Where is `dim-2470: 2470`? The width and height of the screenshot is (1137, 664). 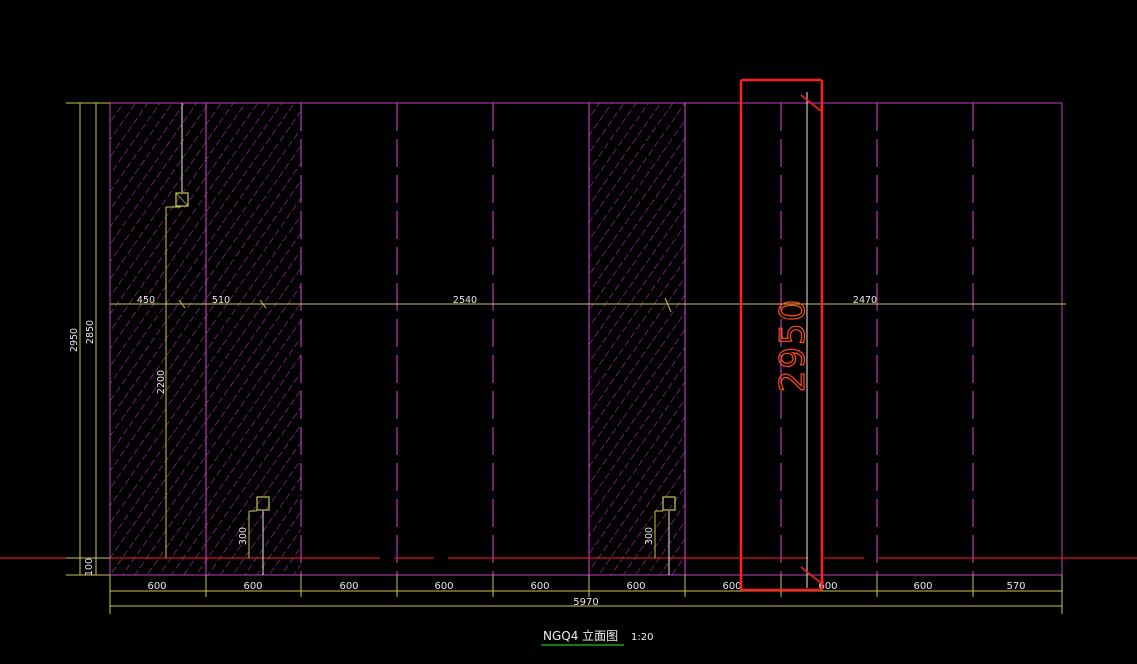
dim-2470: 2470 is located at coordinates (865, 300).